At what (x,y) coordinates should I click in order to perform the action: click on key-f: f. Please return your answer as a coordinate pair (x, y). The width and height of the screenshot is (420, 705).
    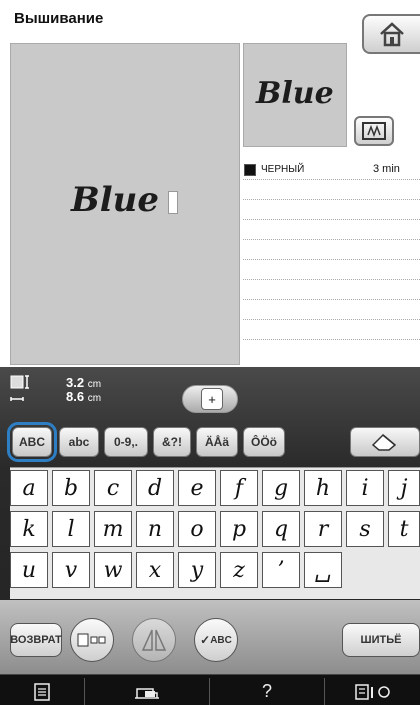
    Looking at the image, I should click on (239, 488).